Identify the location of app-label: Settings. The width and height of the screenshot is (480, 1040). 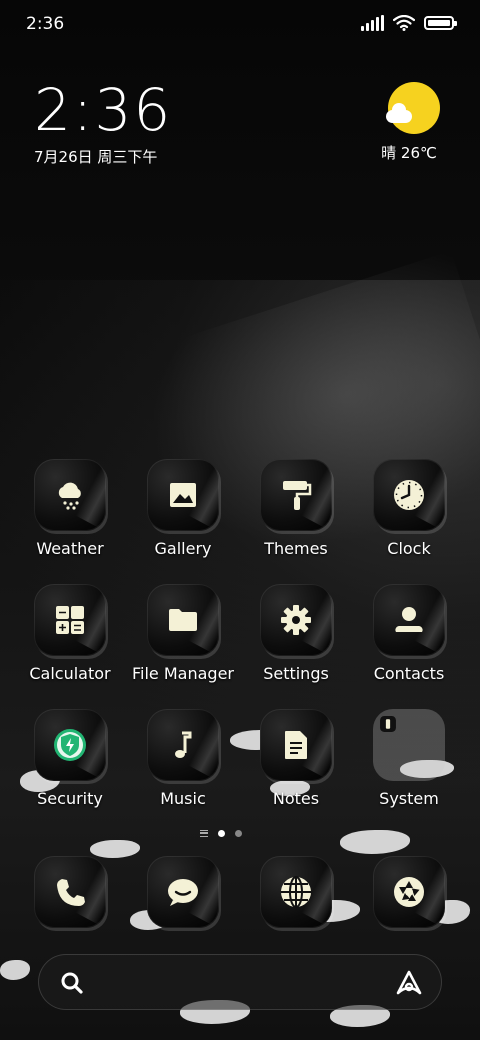
(296, 673).